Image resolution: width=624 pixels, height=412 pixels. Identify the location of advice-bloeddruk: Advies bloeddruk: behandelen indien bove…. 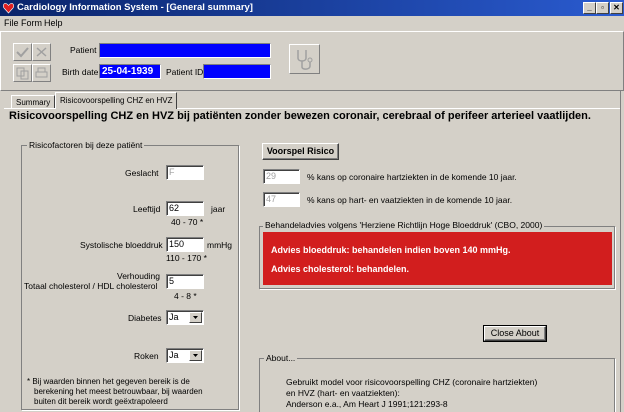
(391, 250).